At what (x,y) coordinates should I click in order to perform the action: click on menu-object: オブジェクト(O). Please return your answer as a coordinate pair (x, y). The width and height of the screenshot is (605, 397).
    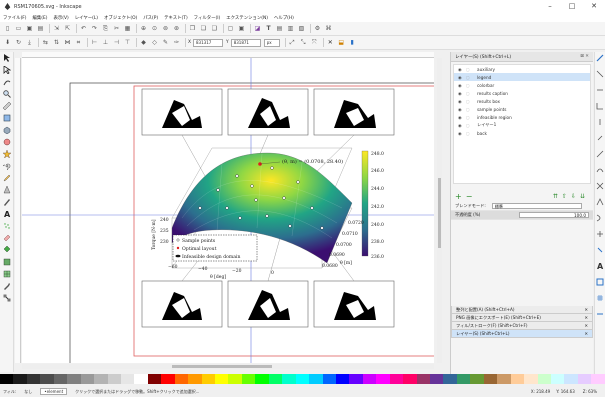
    Looking at the image, I should click on (120, 18).